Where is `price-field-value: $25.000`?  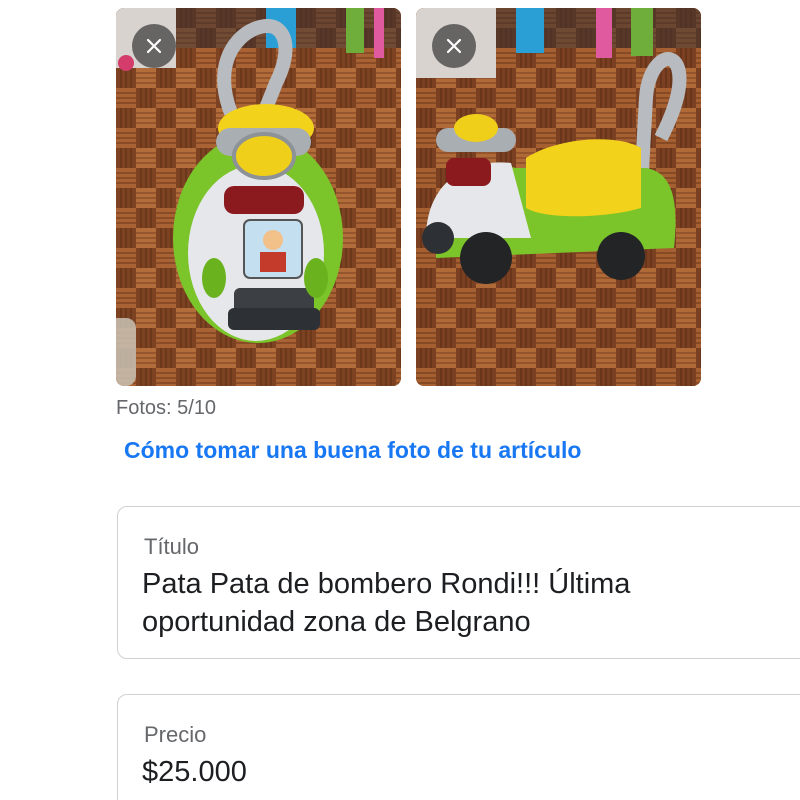
price-field-value: $25.000 is located at coordinates (422, 772).